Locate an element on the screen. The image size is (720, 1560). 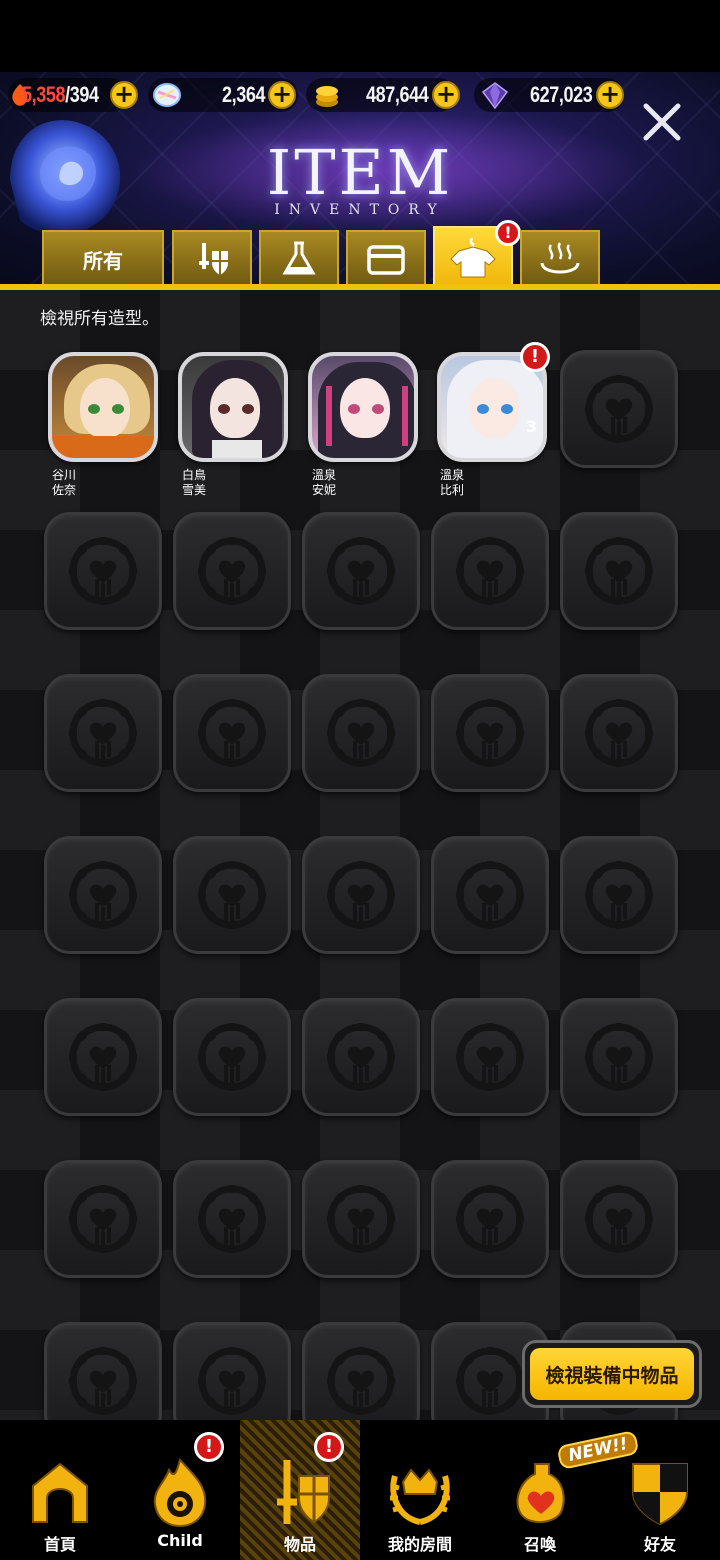
costume-name: 谷川 佐奈 is located at coordinates (64, 482).